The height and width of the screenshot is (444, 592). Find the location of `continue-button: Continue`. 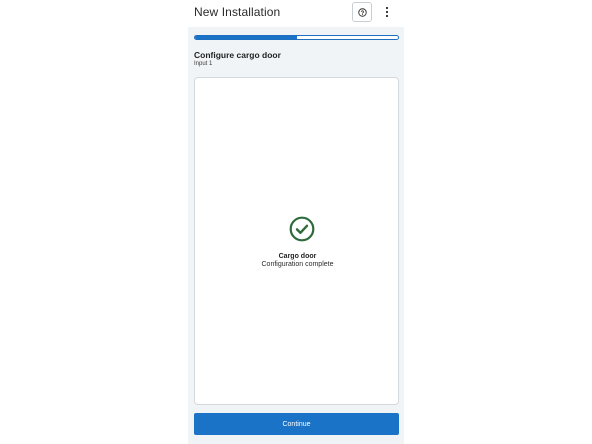

continue-button: Continue is located at coordinates (296, 424).